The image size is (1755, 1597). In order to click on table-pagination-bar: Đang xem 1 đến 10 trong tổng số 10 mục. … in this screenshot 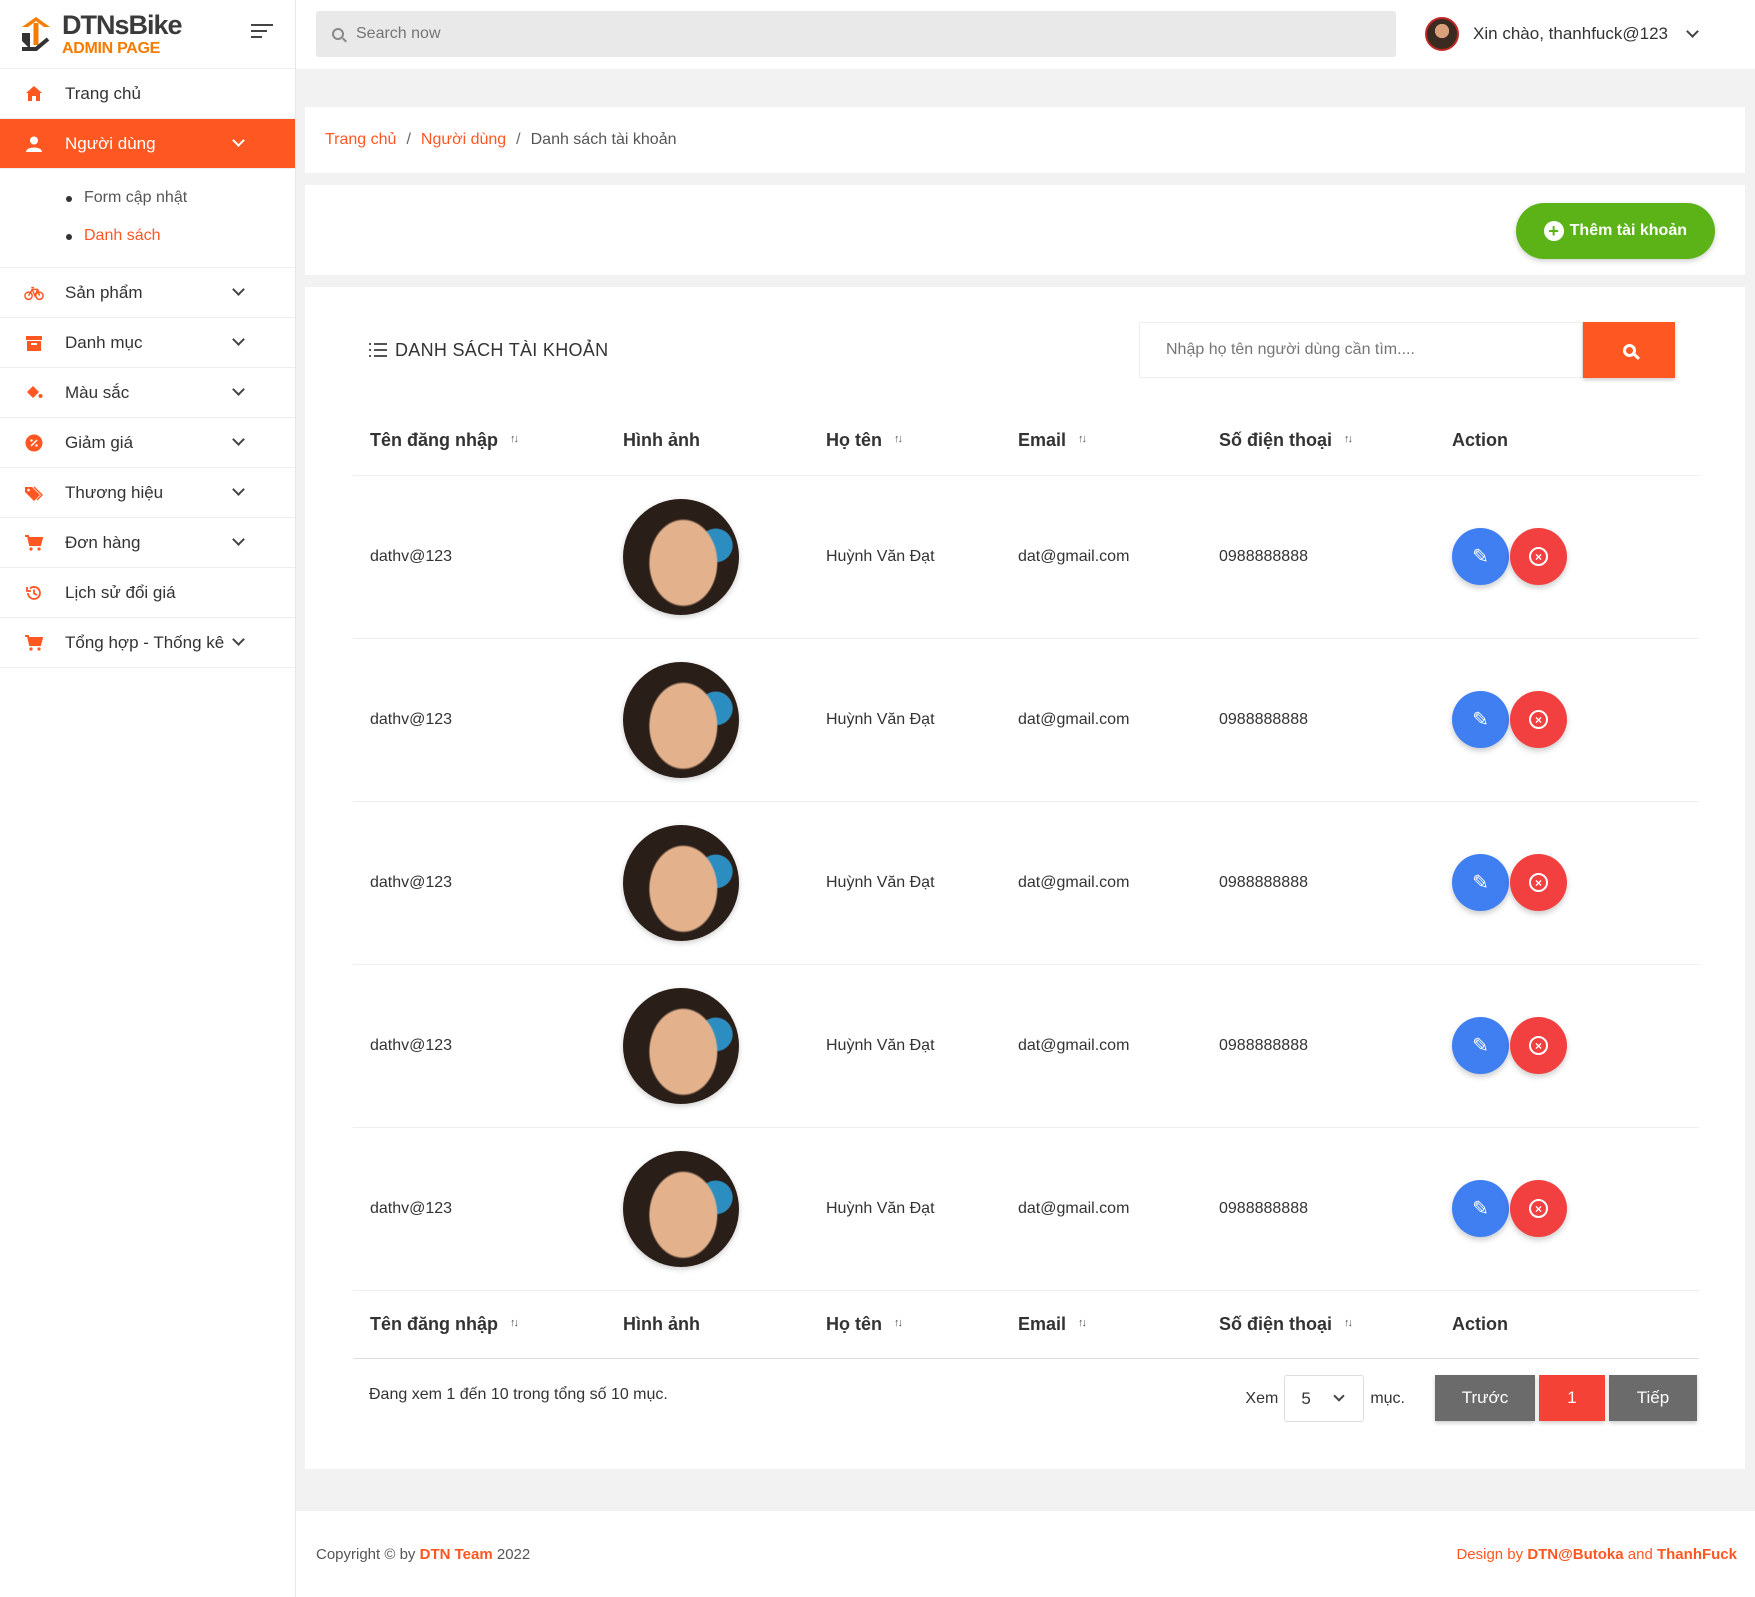, I will do `click(1033, 1400)`.